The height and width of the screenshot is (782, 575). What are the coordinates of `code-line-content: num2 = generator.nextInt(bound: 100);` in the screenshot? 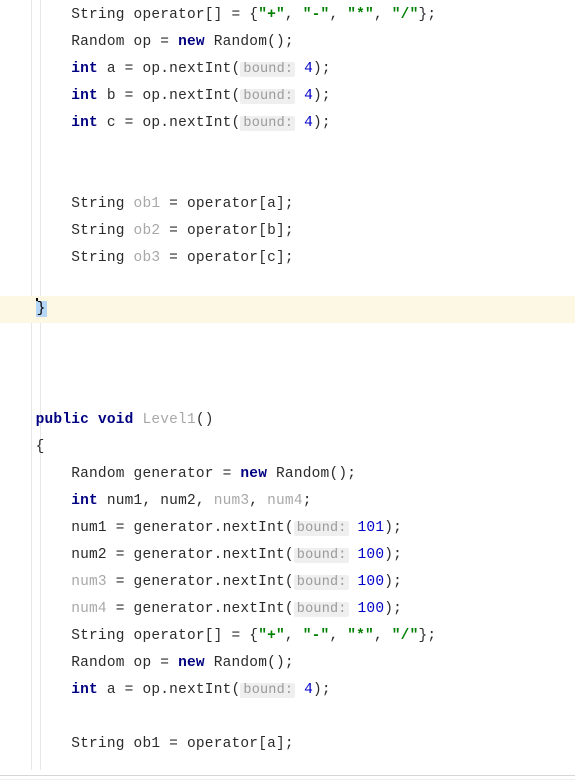 It's located at (201, 555).